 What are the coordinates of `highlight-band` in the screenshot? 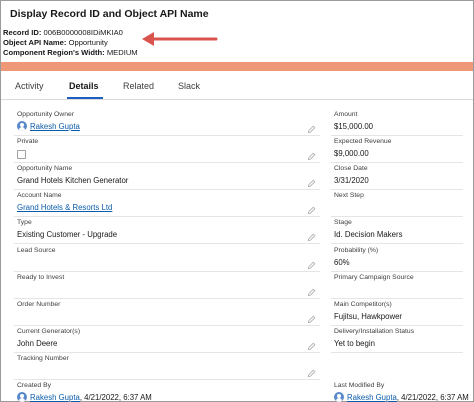 It's located at (237, 66).